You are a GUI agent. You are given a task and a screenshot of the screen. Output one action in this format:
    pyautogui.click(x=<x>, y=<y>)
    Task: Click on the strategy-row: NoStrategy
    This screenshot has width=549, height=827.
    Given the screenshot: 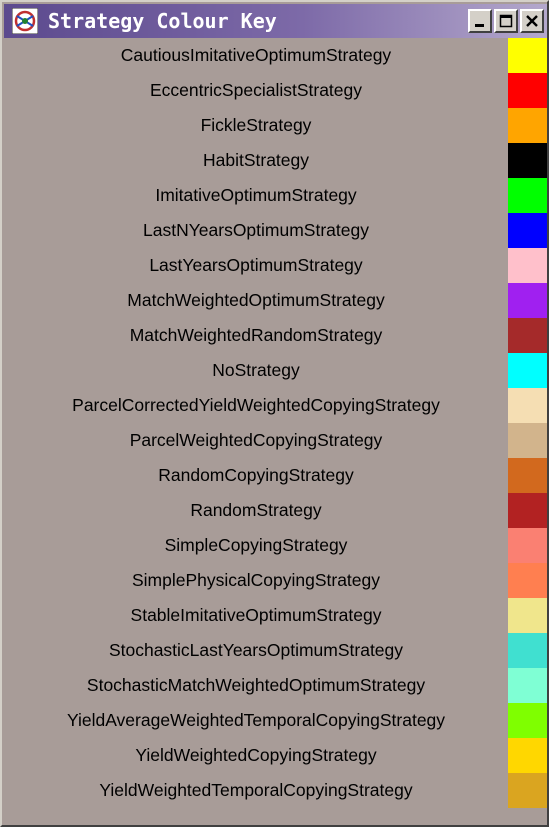 What is the action you would take?
    pyautogui.click(x=275, y=370)
    